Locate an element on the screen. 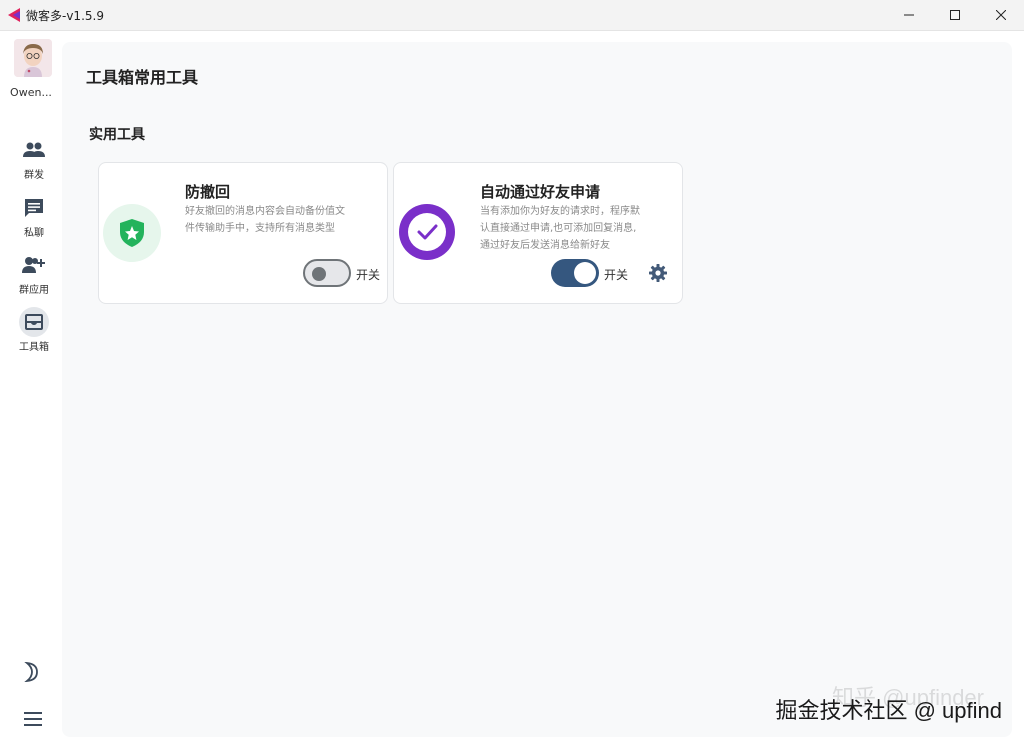 The width and height of the screenshot is (1024, 747). description-line: 认直接通过申请,也可添加回复消息, is located at coordinates (558, 228).